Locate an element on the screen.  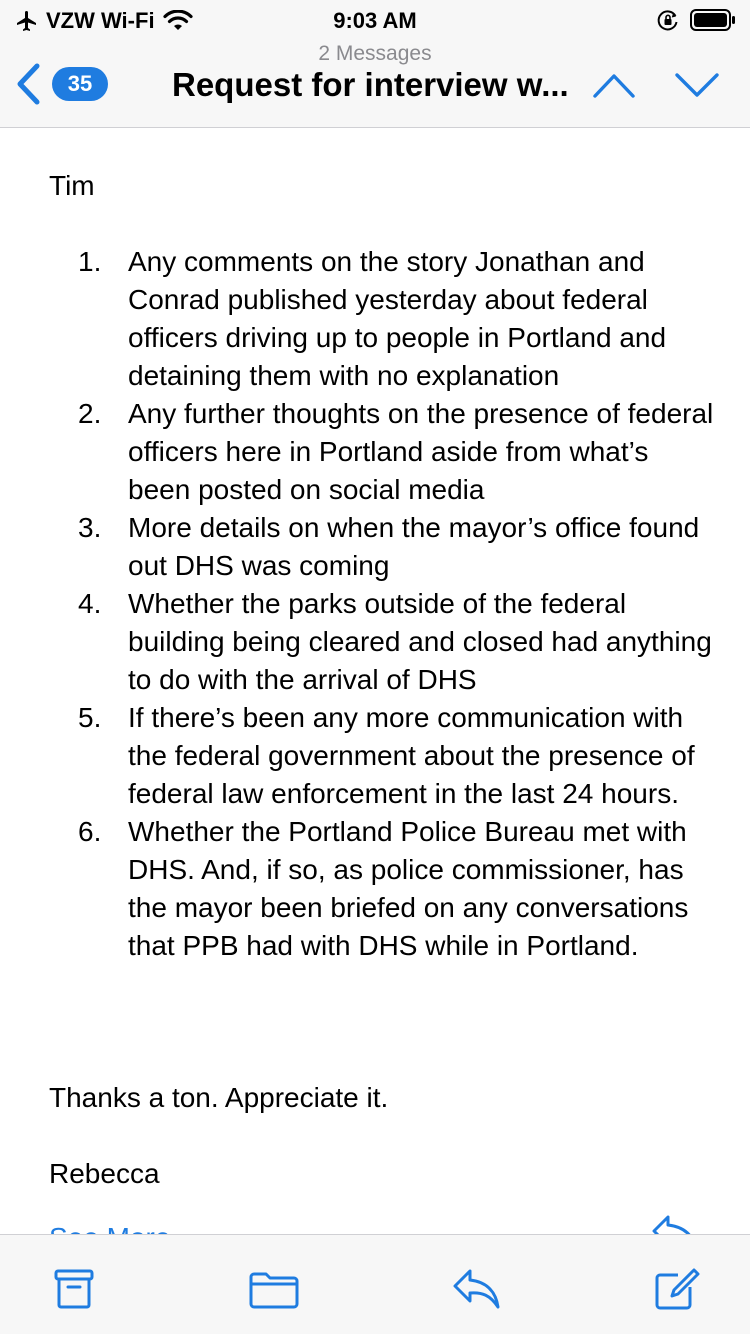
chevron-up-icon is located at coordinates (614, 85).